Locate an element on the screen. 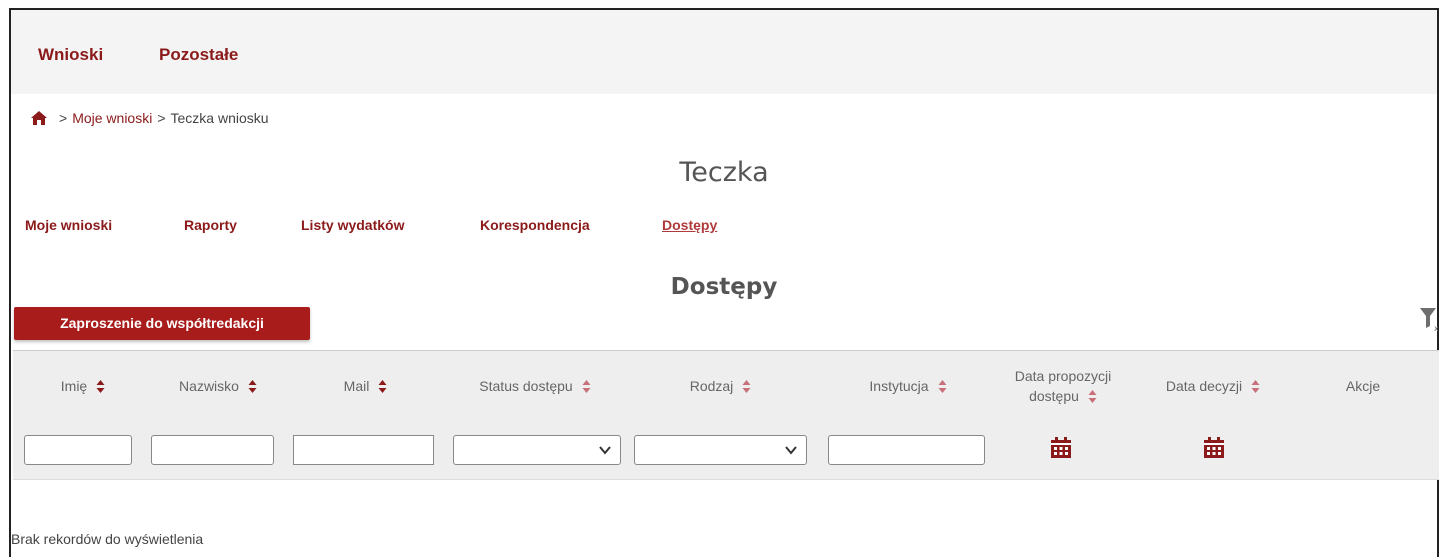  column-header-imie: Imię is located at coordinates (83, 386).